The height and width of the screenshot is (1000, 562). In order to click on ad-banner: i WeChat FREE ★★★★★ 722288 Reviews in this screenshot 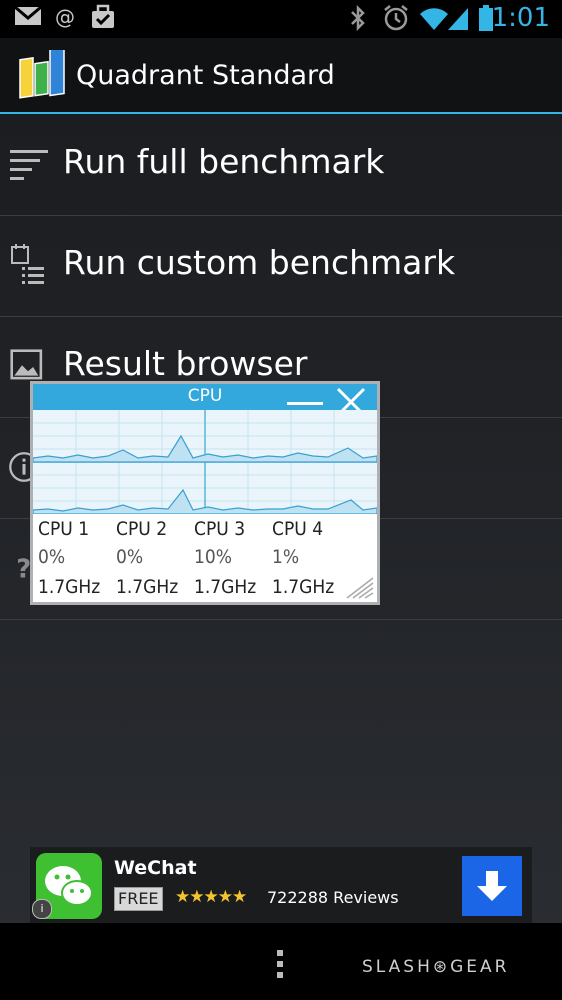, I will do `click(281, 885)`.